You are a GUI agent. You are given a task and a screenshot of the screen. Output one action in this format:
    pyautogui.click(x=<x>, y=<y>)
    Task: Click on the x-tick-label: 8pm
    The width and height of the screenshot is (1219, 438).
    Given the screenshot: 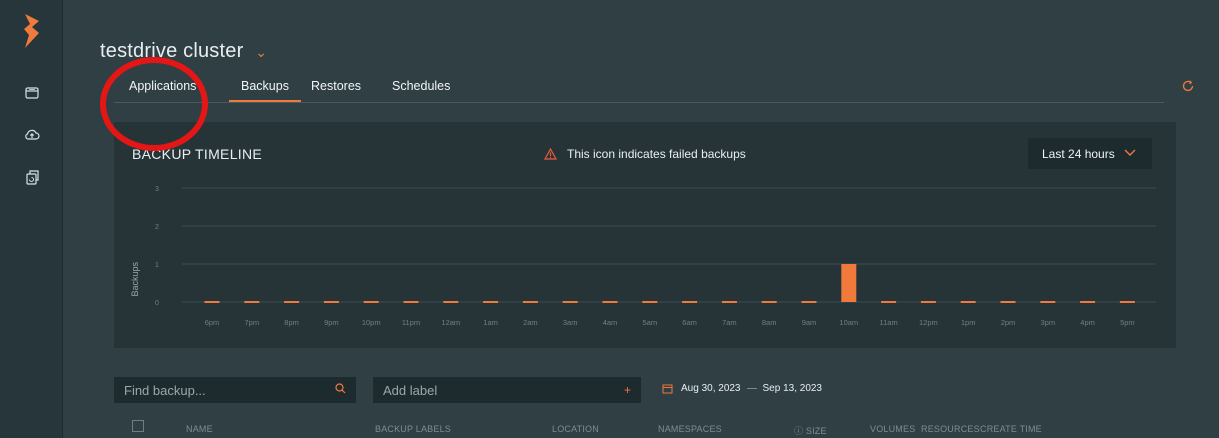 What is the action you would take?
    pyautogui.click(x=291, y=322)
    